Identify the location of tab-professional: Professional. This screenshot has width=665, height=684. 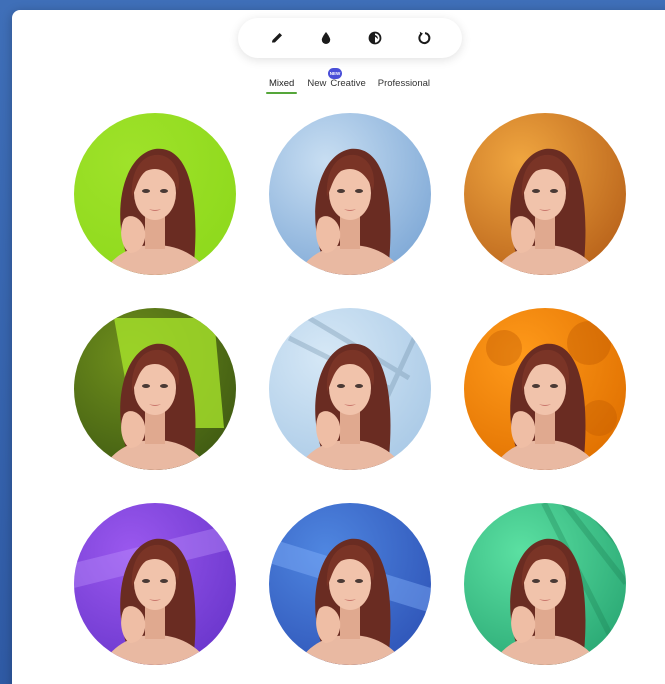
(404, 85).